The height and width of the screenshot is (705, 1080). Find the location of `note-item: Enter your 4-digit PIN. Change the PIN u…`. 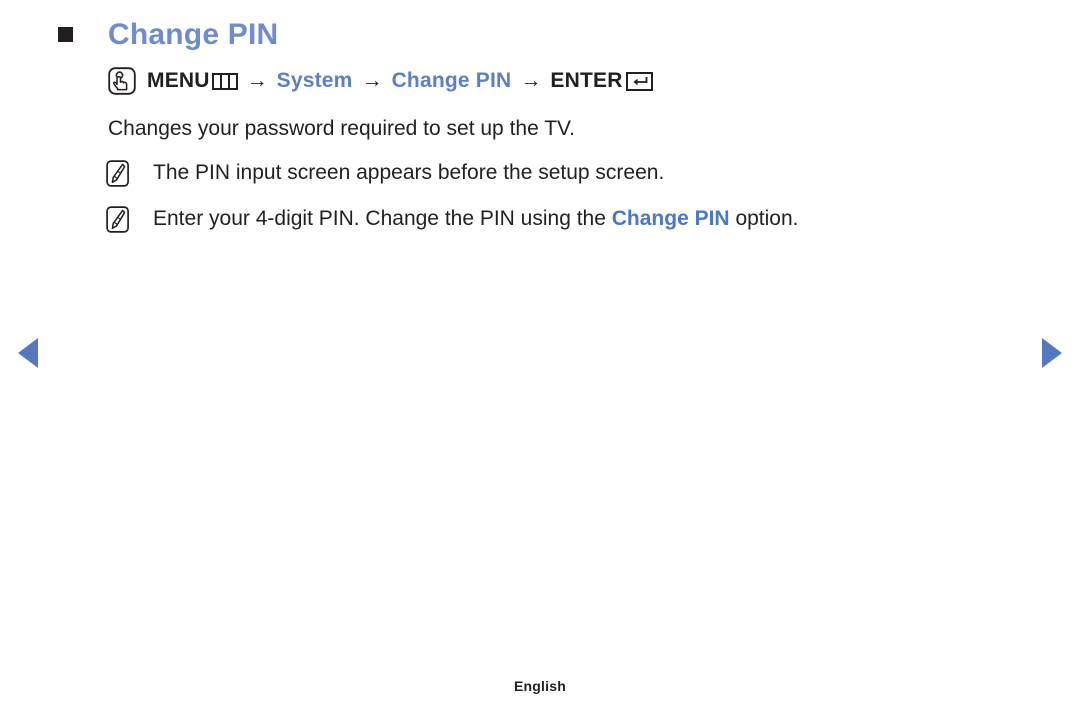

note-item: Enter your 4-digit PIN. Change the PIN u… is located at coordinates (452, 219).